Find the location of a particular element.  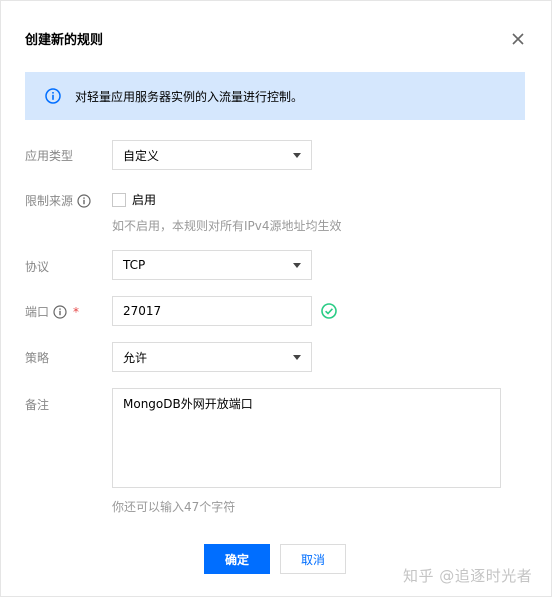

port-label-text: 端口 is located at coordinates (37, 312).